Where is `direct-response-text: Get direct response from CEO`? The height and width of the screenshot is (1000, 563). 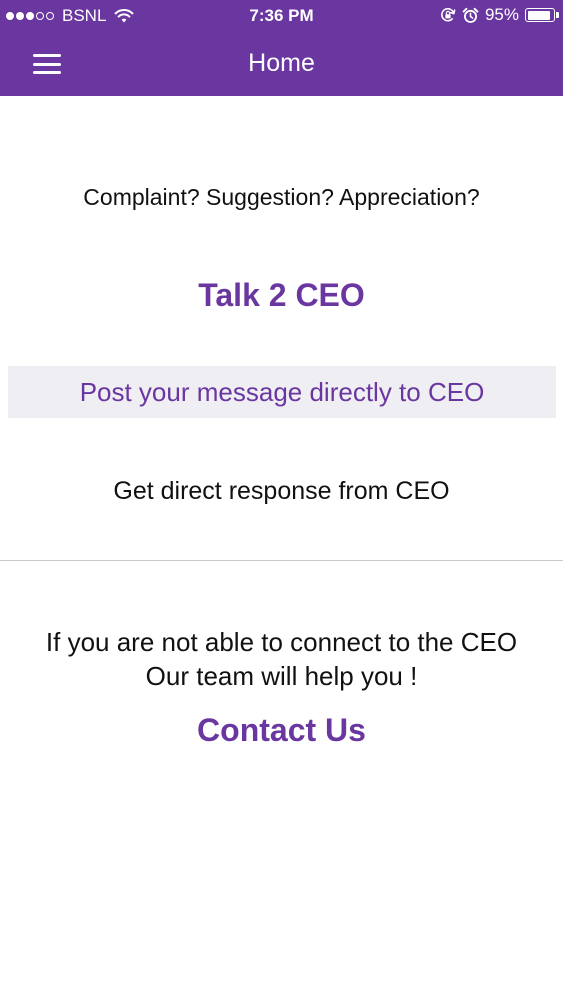 direct-response-text: Get direct response from CEO is located at coordinates (281, 491).